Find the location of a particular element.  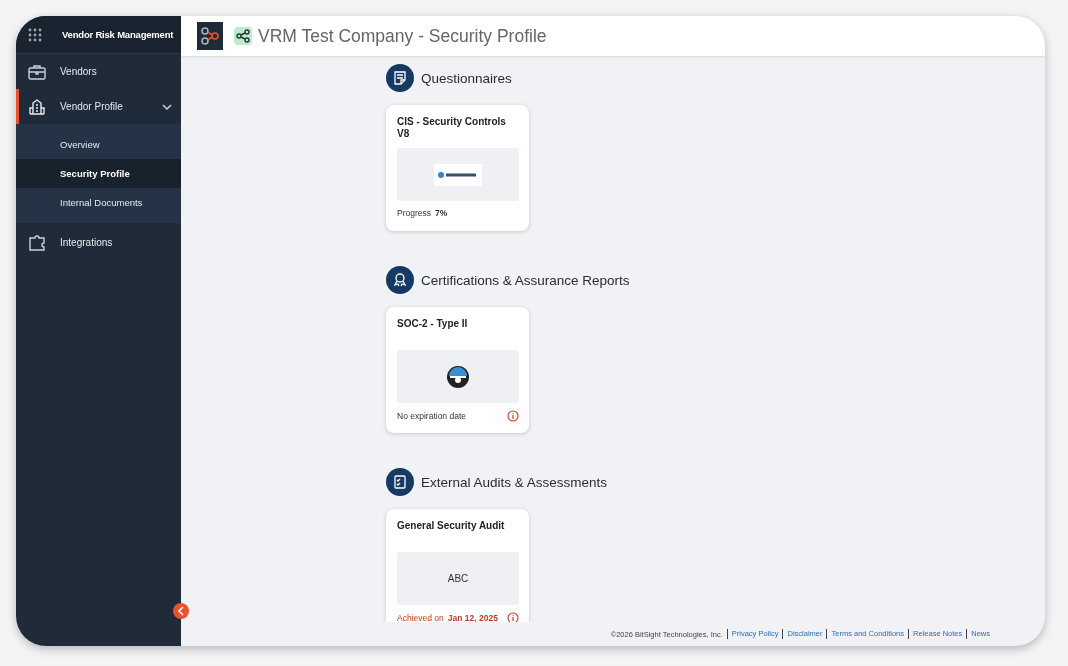

document-icon is located at coordinates (400, 78).